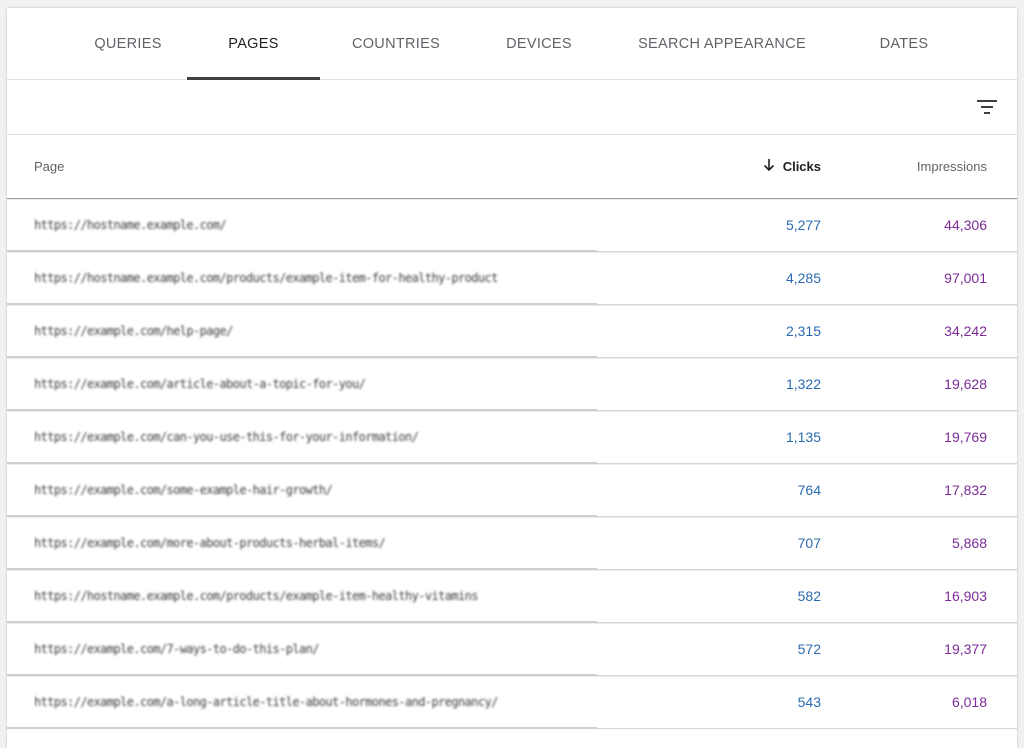  What do you see at coordinates (130, 225) in the screenshot?
I see `page-url: https://hostname.example.com/` at bounding box center [130, 225].